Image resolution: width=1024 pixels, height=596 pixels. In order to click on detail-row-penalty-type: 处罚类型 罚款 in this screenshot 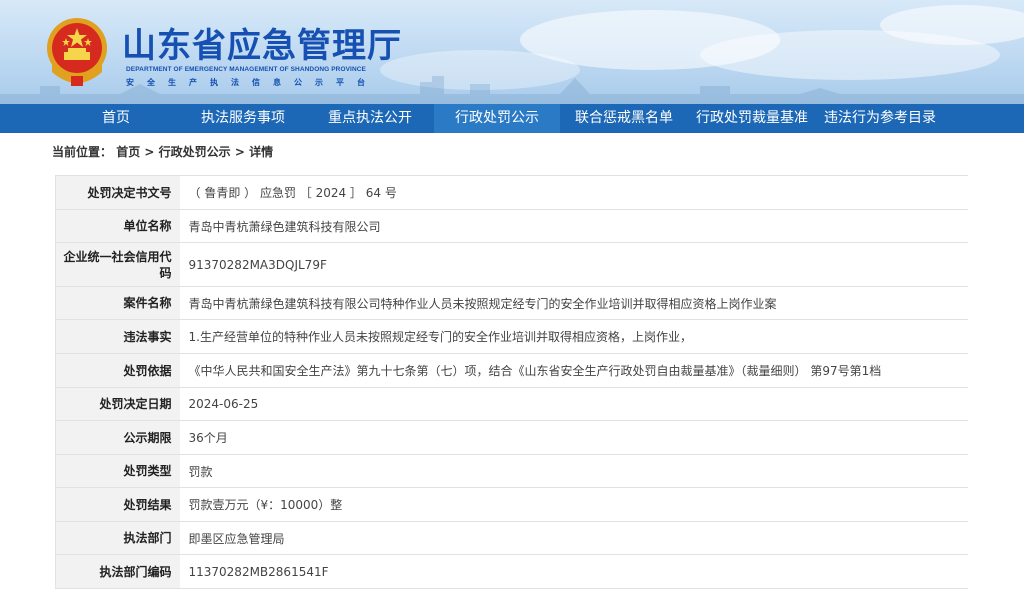, I will do `click(511, 471)`.